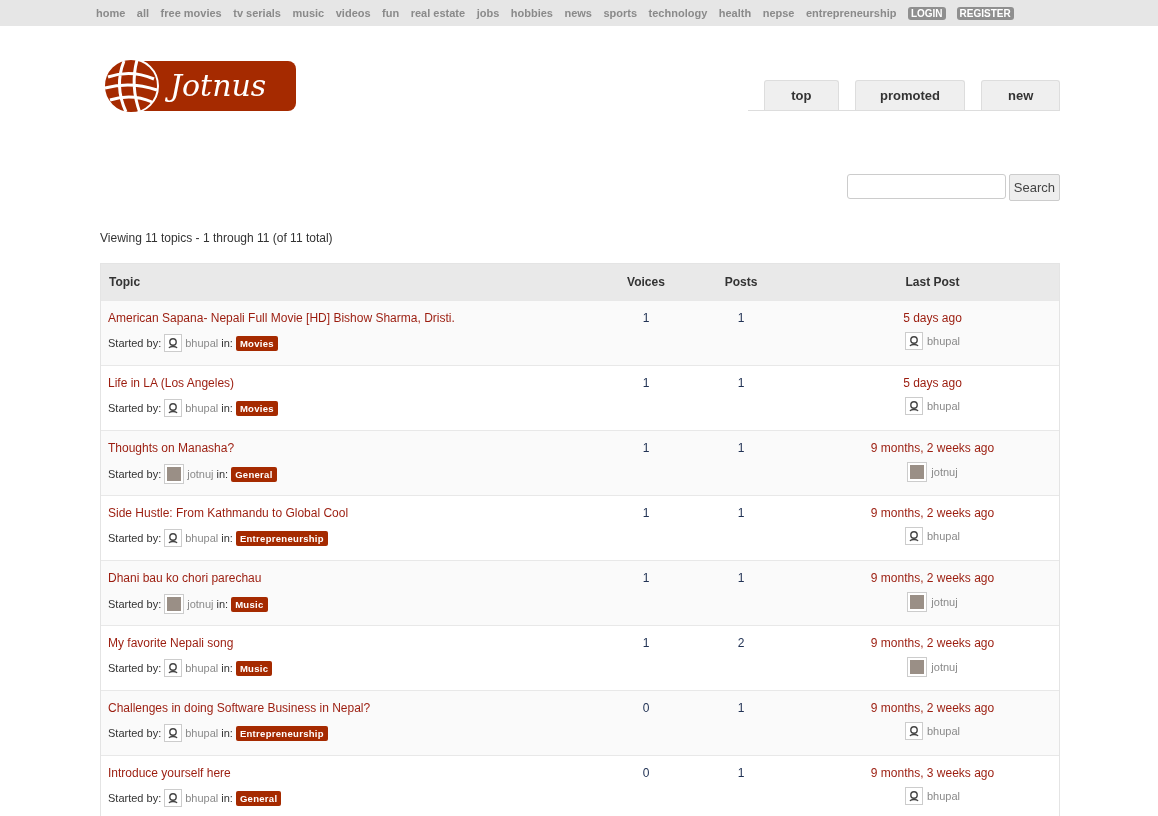 The width and height of the screenshot is (1158, 816). What do you see at coordinates (646, 282) in the screenshot?
I see `column-header: Voices` at bounding box center [646, 282].